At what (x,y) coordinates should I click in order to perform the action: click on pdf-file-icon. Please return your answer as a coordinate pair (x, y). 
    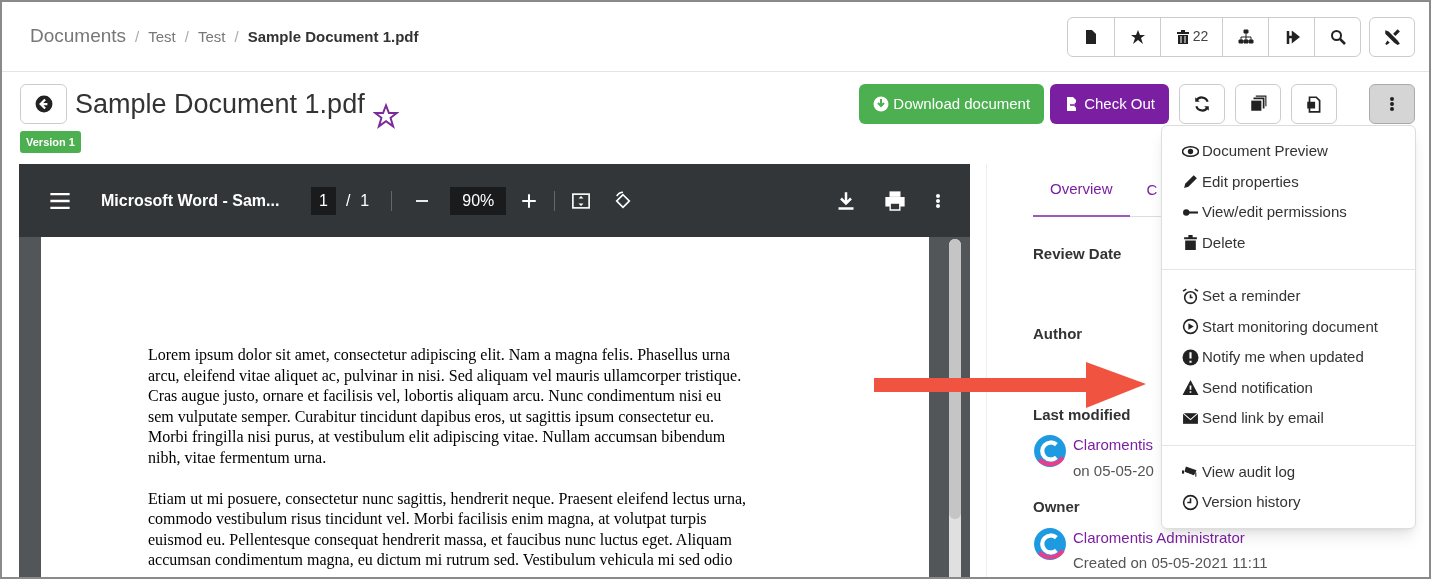
    Looking at the image, I should click on (1314, 104).